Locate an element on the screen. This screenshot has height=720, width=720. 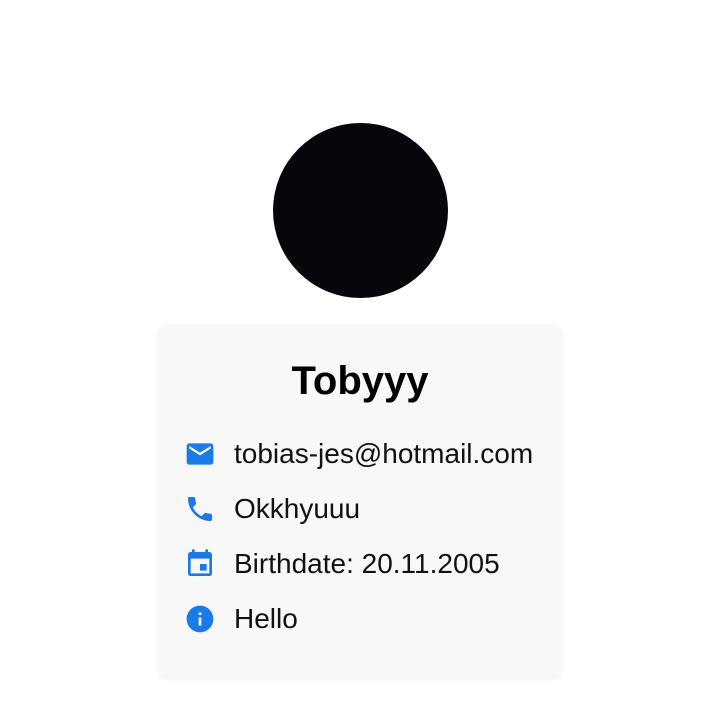
phone-icon is located at coordinates (200, 509).